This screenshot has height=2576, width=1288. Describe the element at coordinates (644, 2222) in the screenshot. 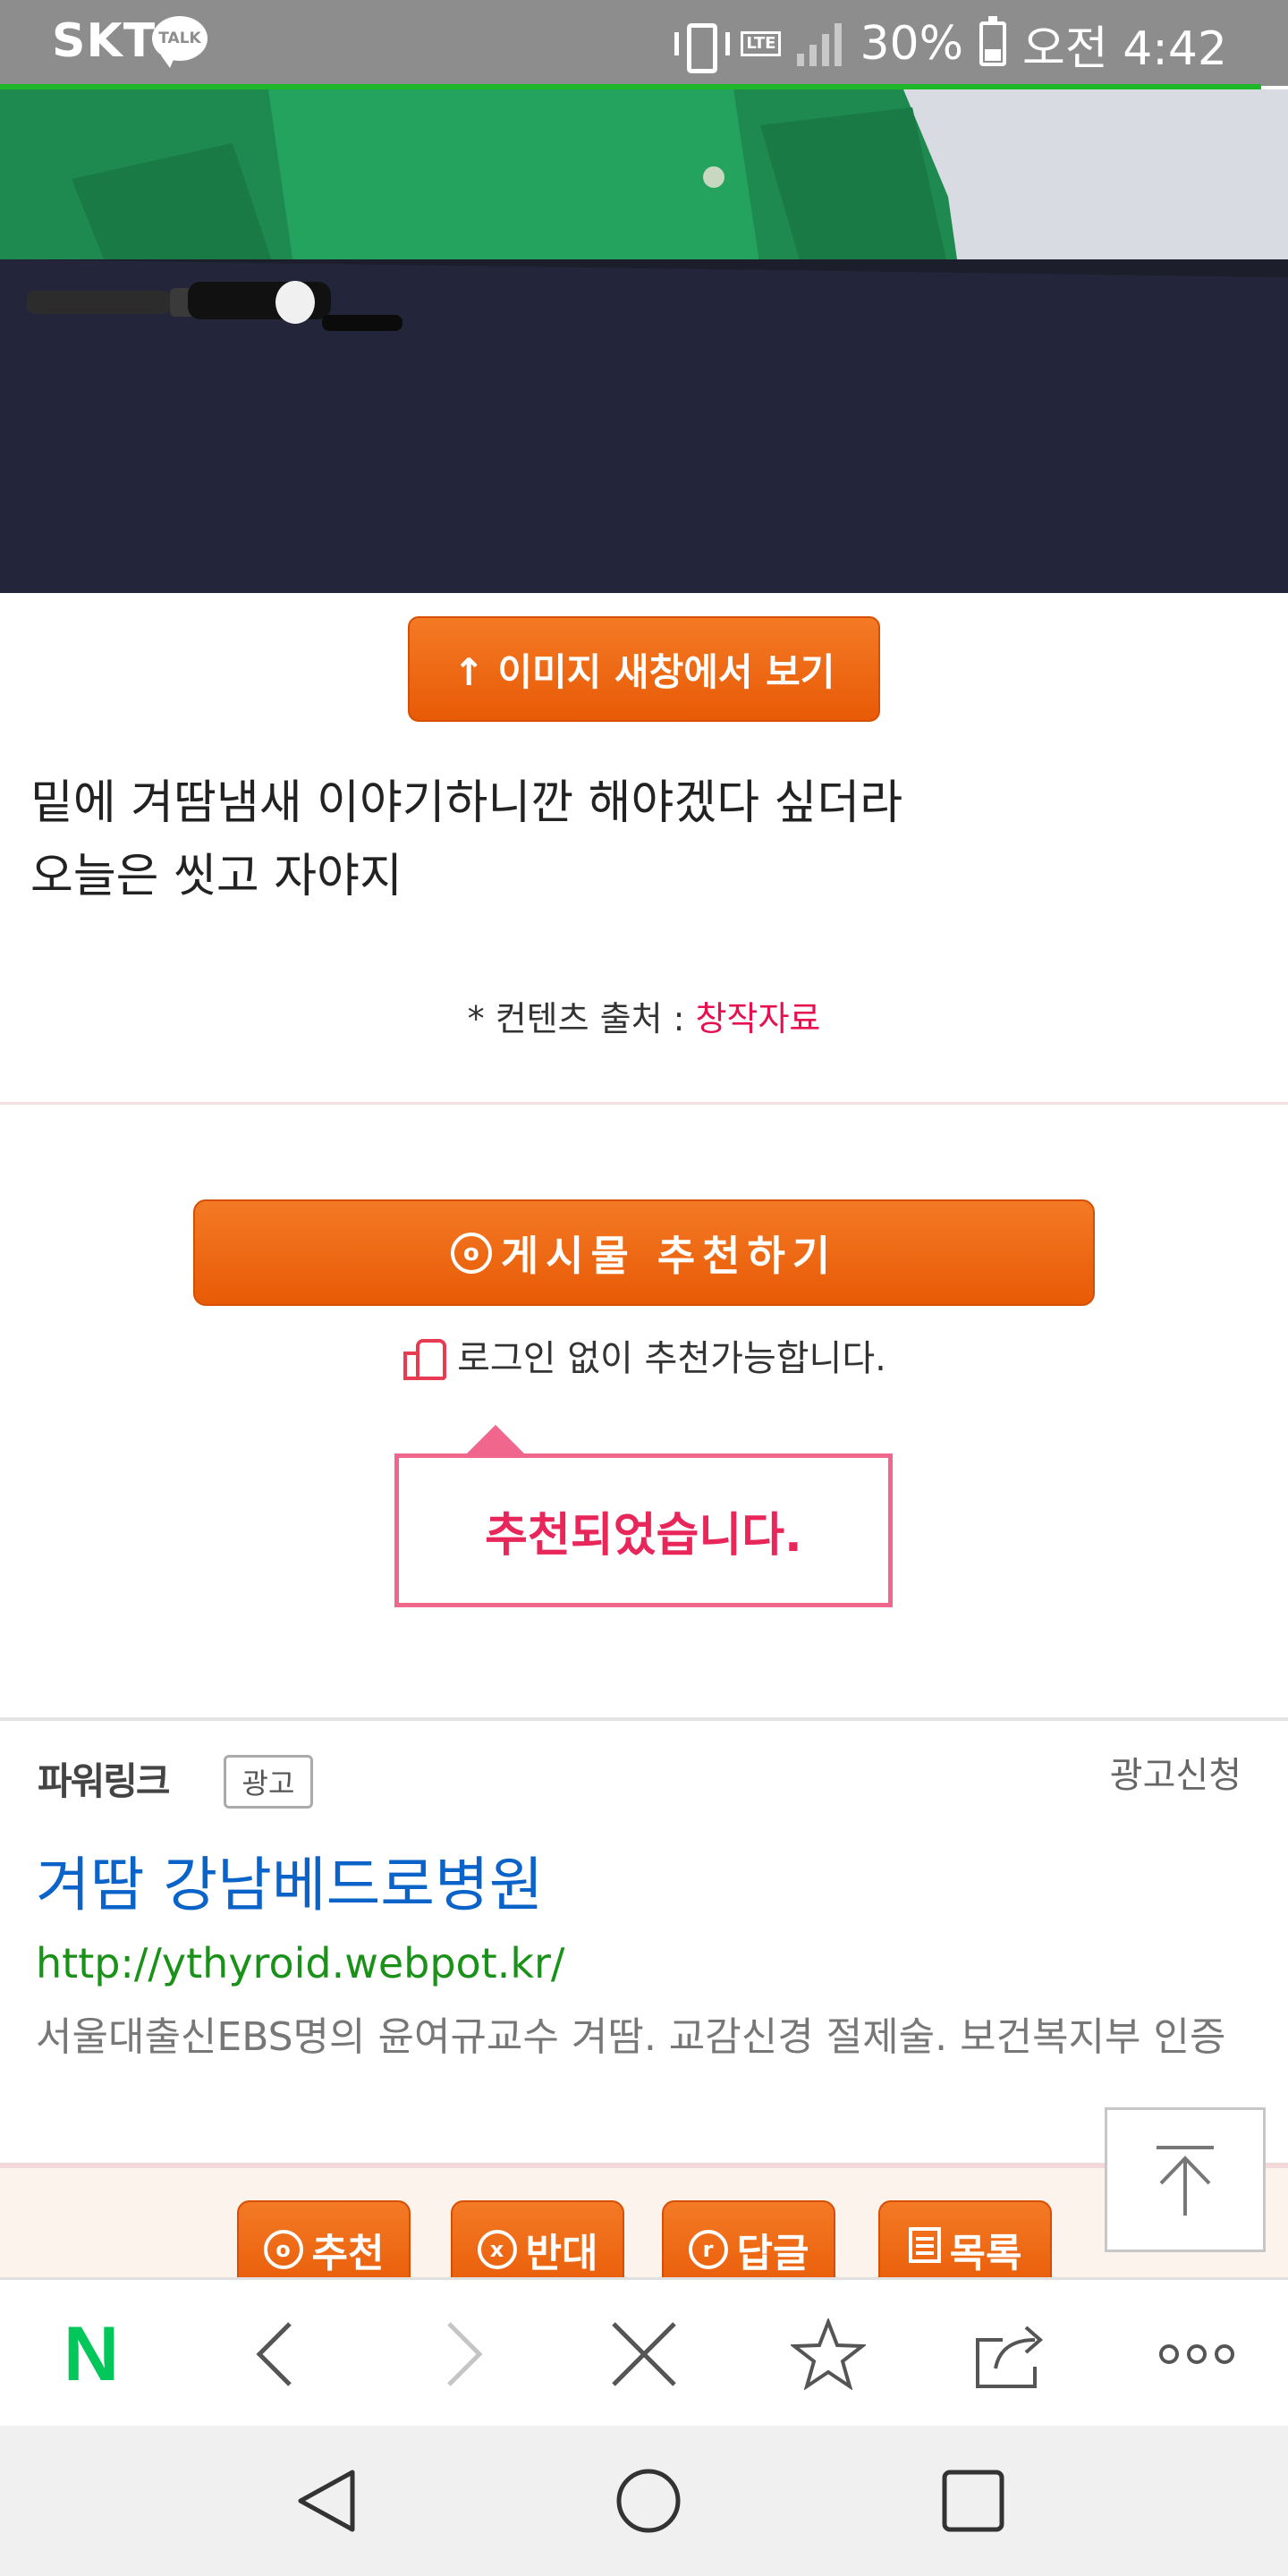

I see `post-action-bar: o 추천 x 반대 r 답글 목록` at that location.